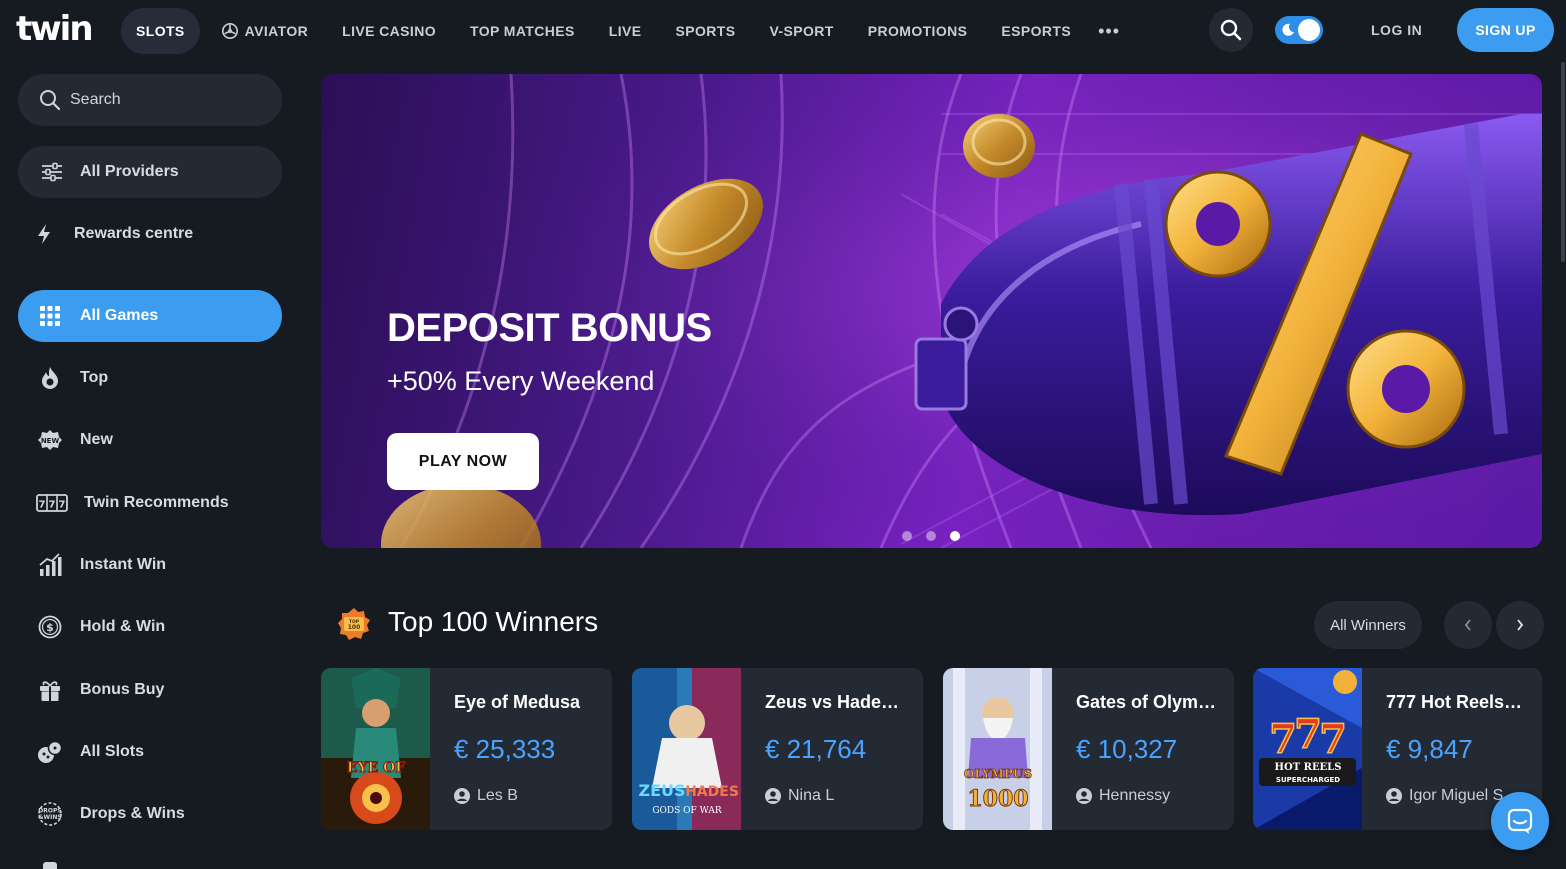 Image resolution: width=1566 pixels, height=869 pixels. Describe the element at coordinates (96, 439) in the screenshot. I see `new-label: New` at that location.